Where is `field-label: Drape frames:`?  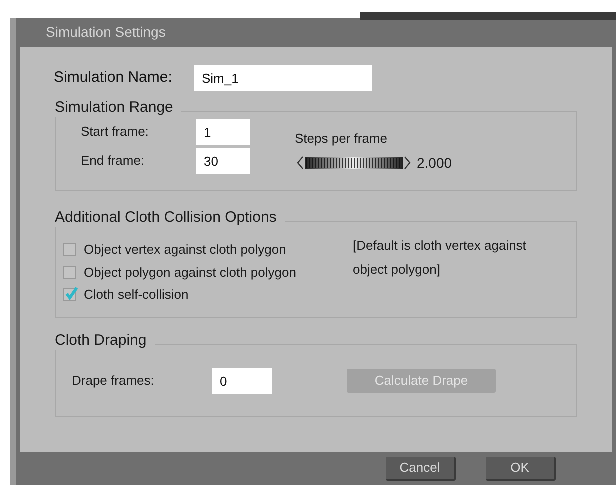 field-label: Drape frames: is located at coordinates (114, 381).